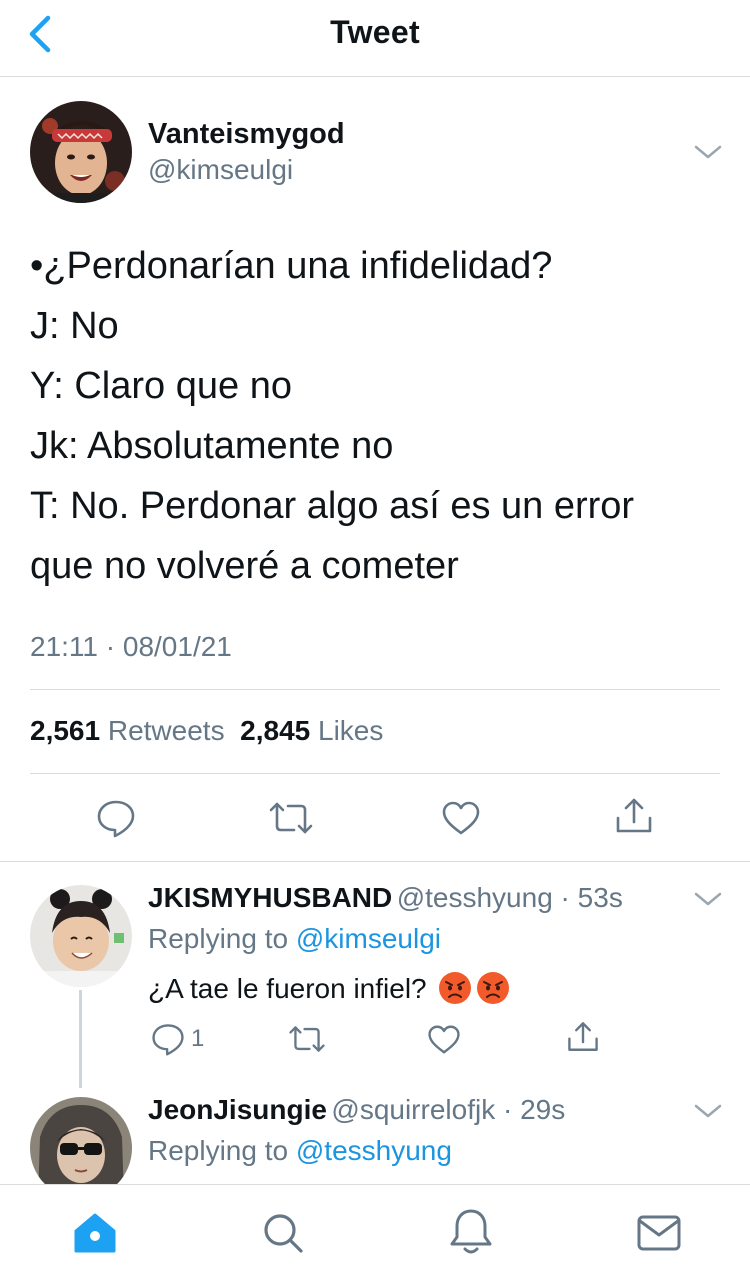 This screenshot has width=750, height=1283. Describe the element at coordinates (287, 988) in the screenshot. I see `reply-text: ¿A tae le fueron infiel?` at that location.